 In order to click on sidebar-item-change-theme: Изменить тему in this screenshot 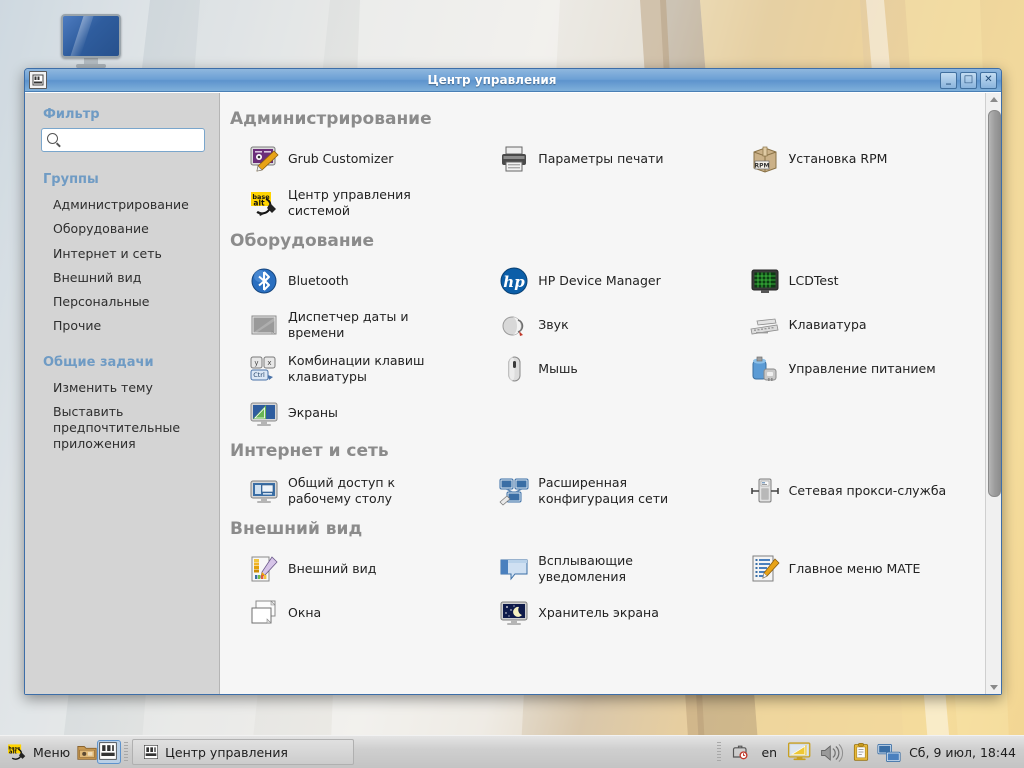, I will do `click(122, 388)`.